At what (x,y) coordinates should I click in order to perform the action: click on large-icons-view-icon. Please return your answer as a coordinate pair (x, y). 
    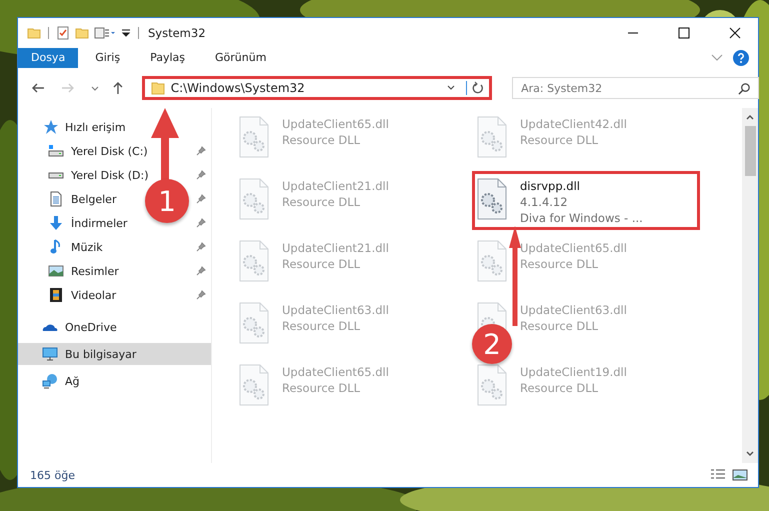
    Looking at the image, I should click on (740, 475).